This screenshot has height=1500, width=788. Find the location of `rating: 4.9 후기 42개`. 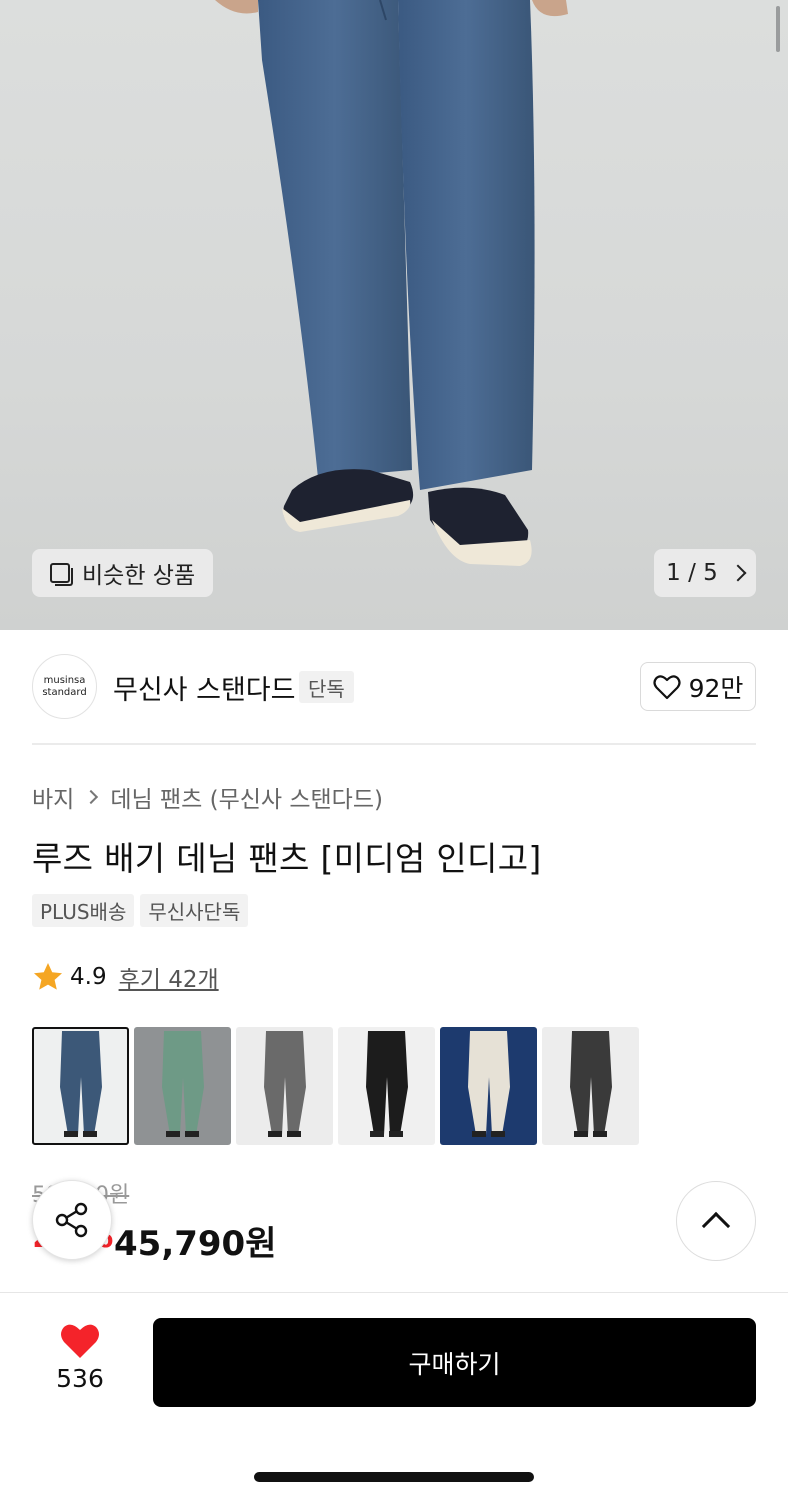

rating: 4.9 후기 42개 is located at coordinates (125, 977).